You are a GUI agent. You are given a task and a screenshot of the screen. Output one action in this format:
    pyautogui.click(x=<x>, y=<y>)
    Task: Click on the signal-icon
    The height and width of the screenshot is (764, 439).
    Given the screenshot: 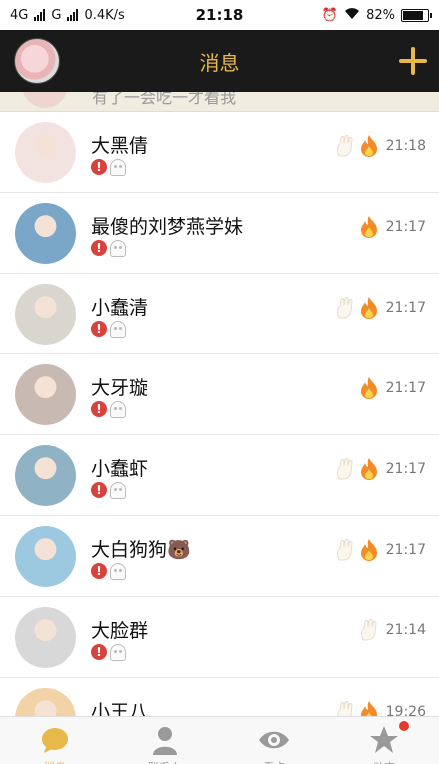 What is the action you would take?
    pyautogui.click(x=40, y=15)
    